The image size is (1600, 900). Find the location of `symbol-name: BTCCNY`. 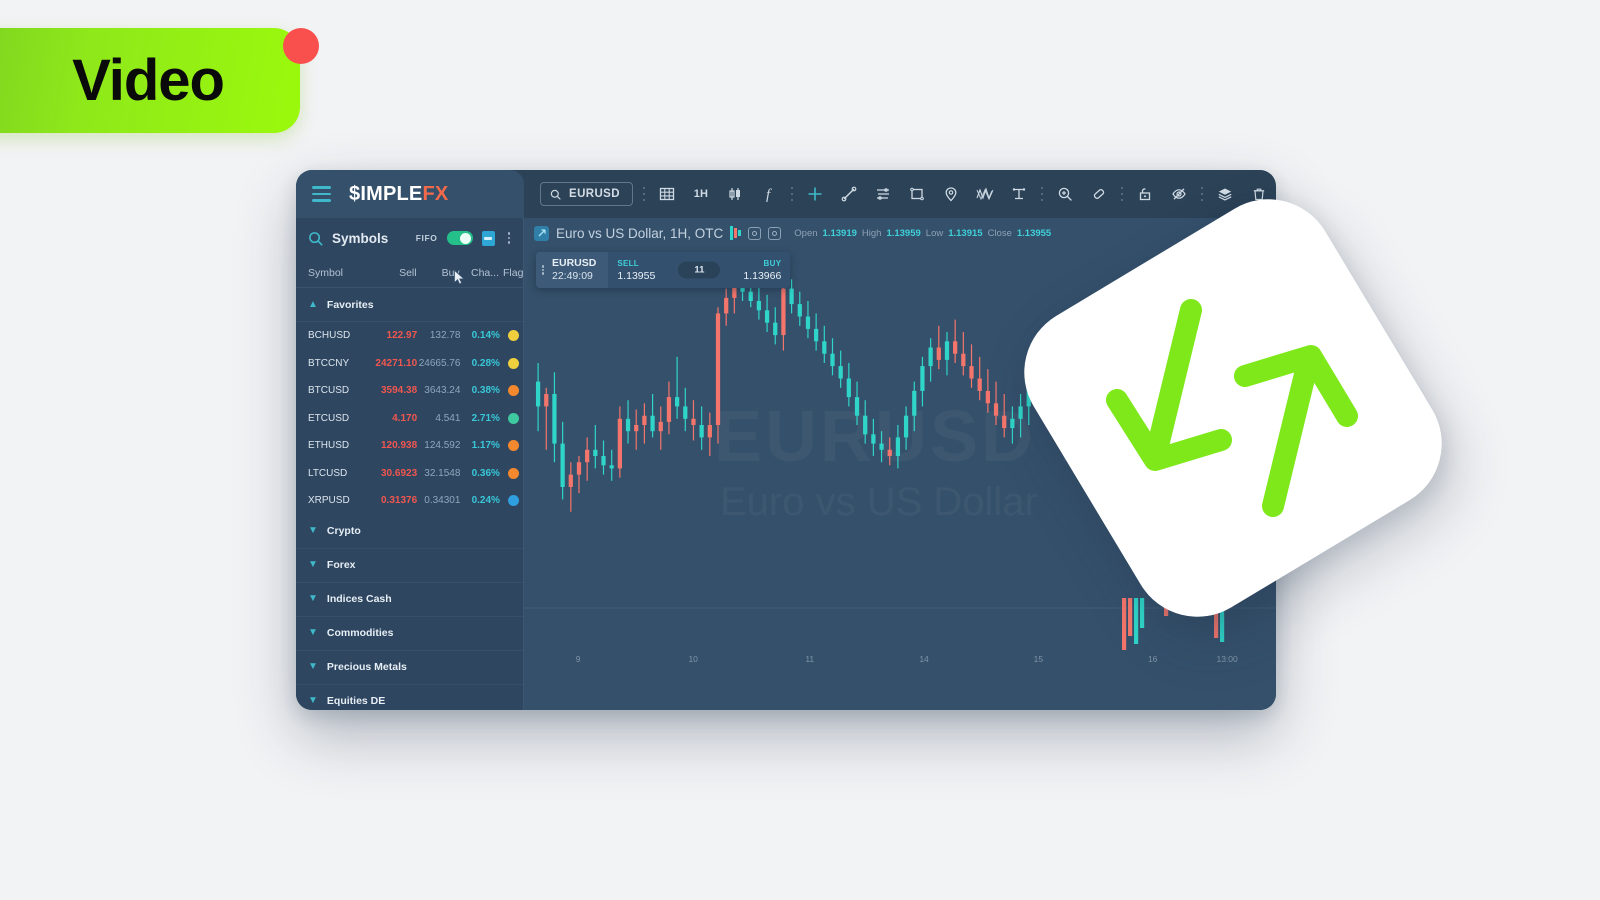

symbol-name: BTCCNY is located at coordinates (329, 363).